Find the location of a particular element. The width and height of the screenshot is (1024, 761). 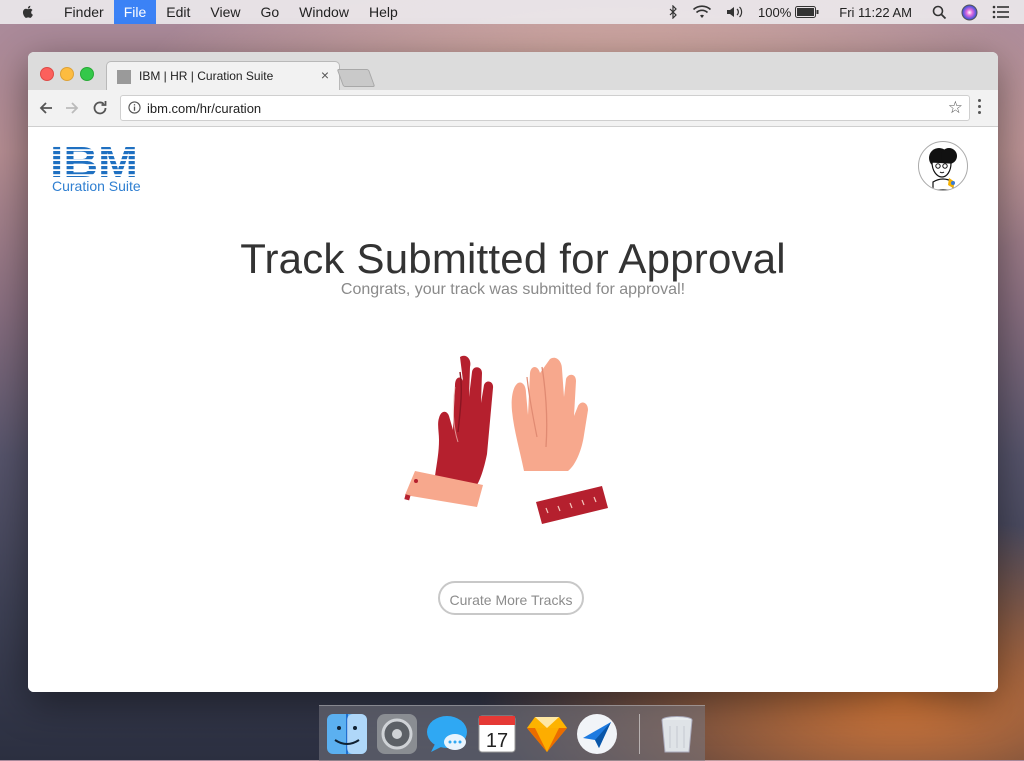

tab-bar: IBM | HR | Curation Suite × is located at coordinates (513, 71).